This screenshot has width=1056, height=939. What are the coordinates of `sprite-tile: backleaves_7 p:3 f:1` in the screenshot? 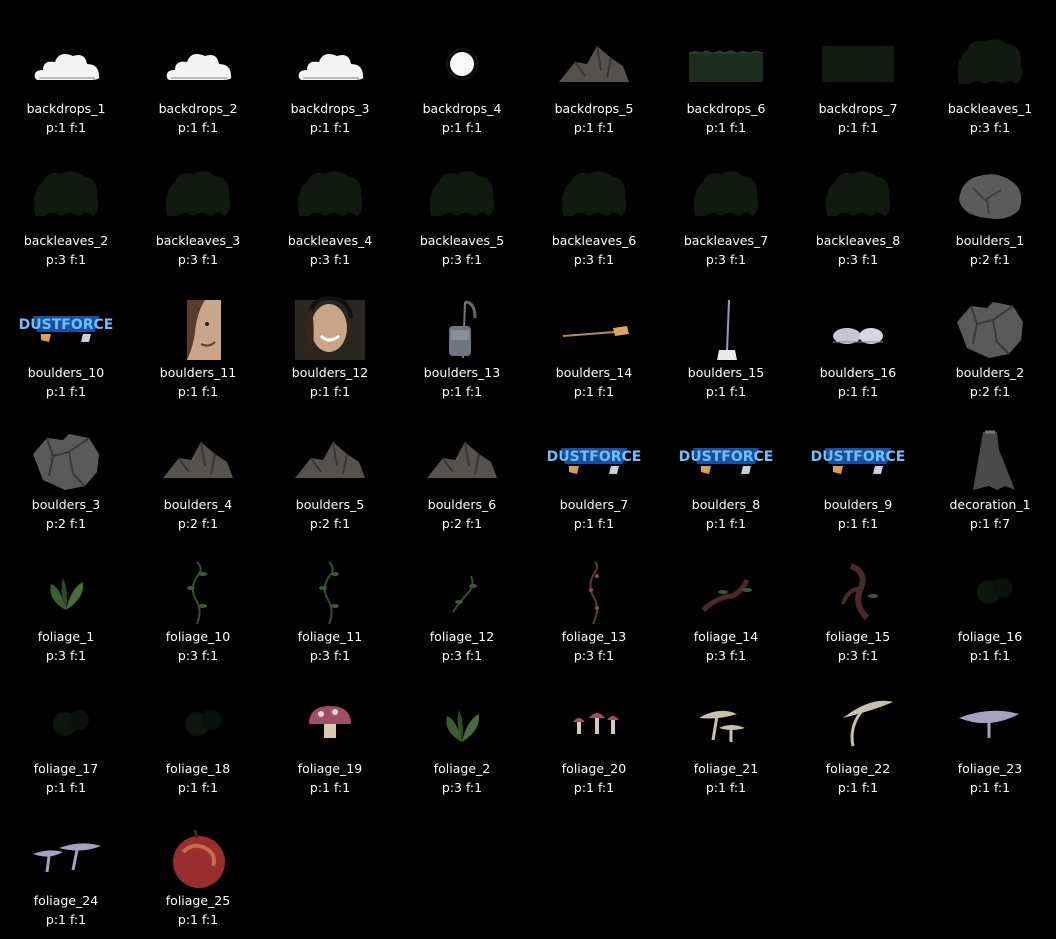 It's located at (726, 198).